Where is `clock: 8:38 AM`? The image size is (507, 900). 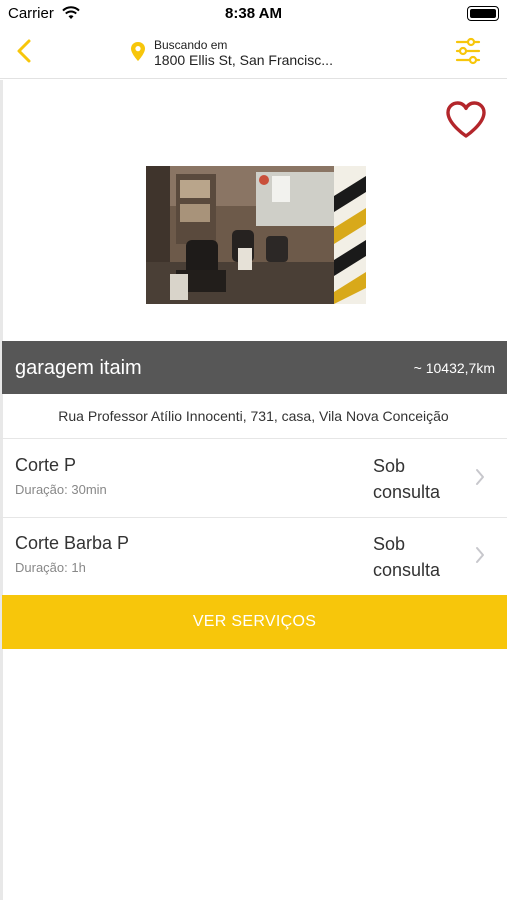 clock: 8:38 AM is located at coordinates (253, 13).